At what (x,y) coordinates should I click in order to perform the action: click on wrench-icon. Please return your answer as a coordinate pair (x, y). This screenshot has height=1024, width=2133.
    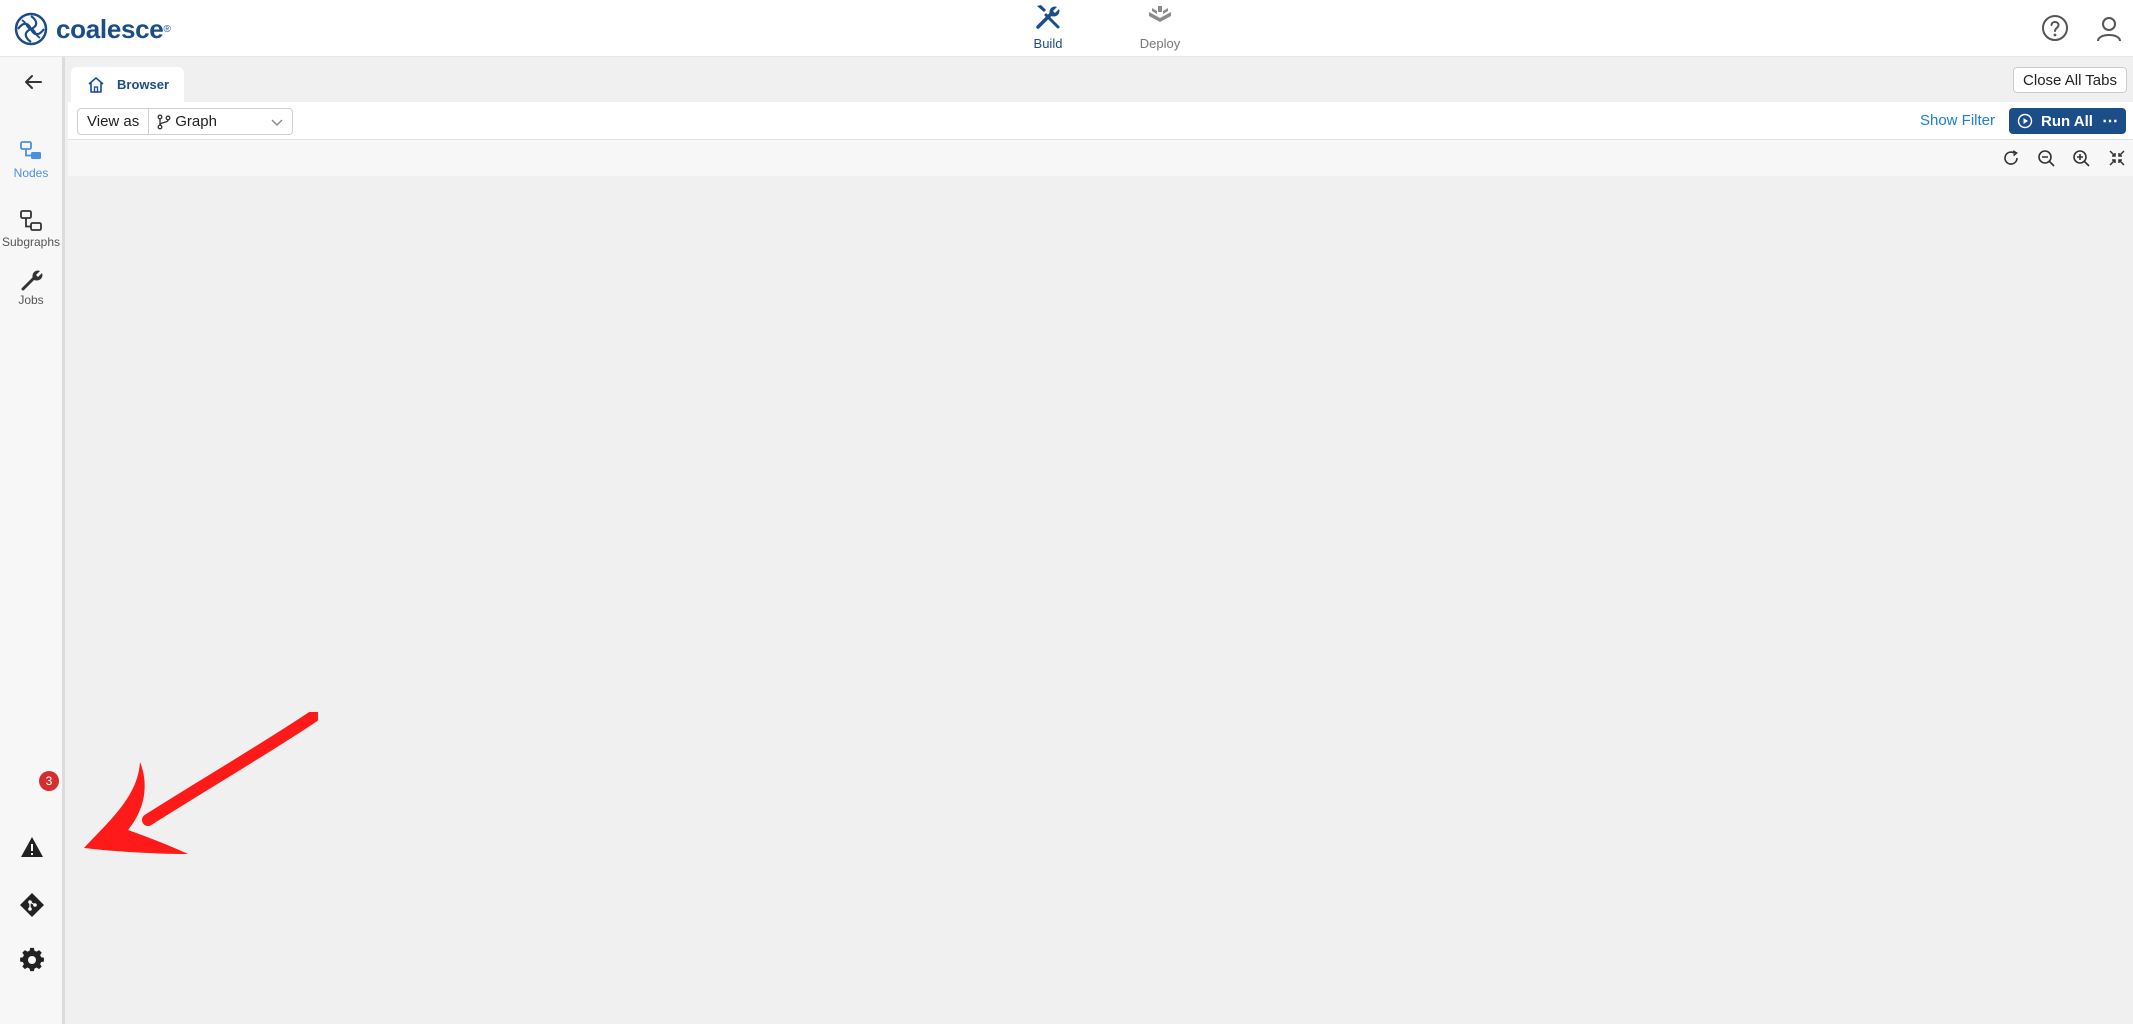
    Looking at the image, I should click on (32, 280).